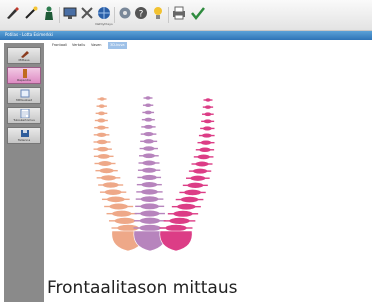 The width and height of the screenshot is (372, 306). Describe the element at coordinates (187, 174) in the screenshot. I see `spine-model-right` at that location.